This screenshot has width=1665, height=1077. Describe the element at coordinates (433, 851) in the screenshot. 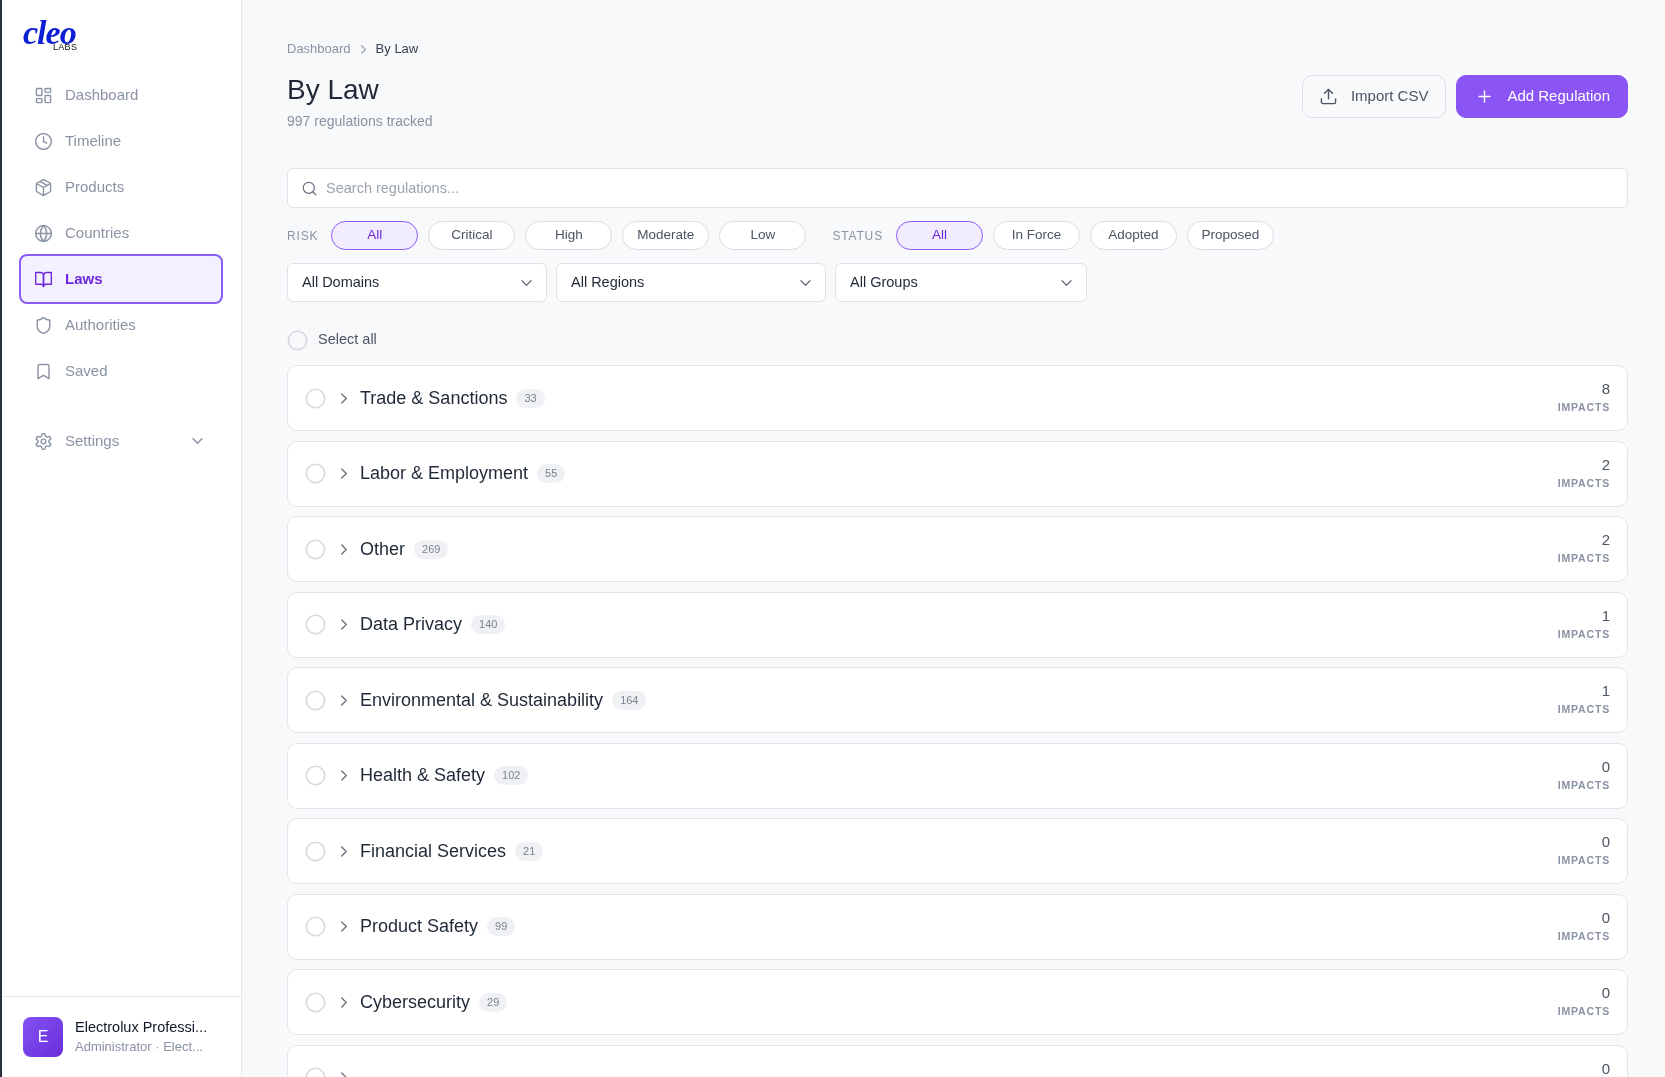

I see `group-name: Financial Services` at that location.